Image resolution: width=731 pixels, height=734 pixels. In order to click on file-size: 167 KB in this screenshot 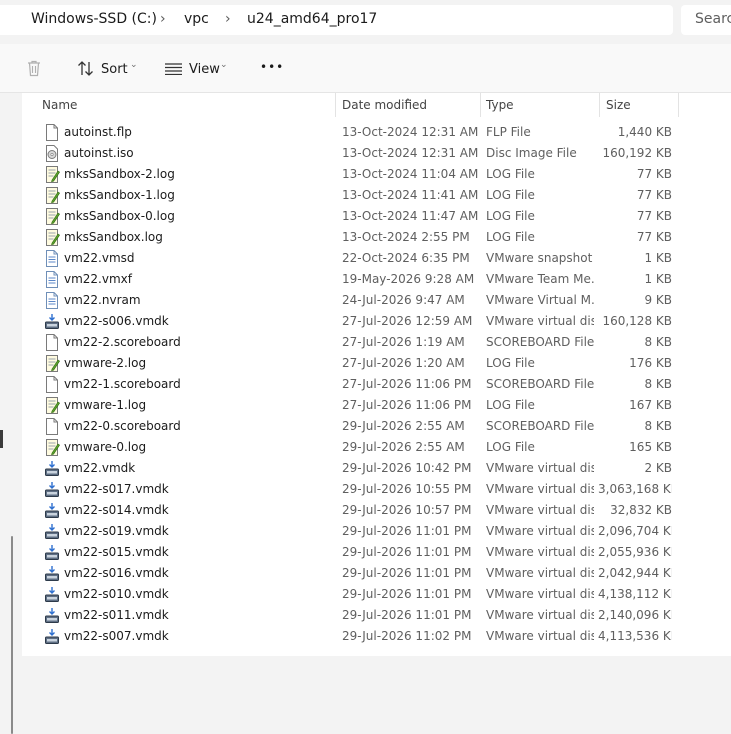, I will do `click(650, 405)`.